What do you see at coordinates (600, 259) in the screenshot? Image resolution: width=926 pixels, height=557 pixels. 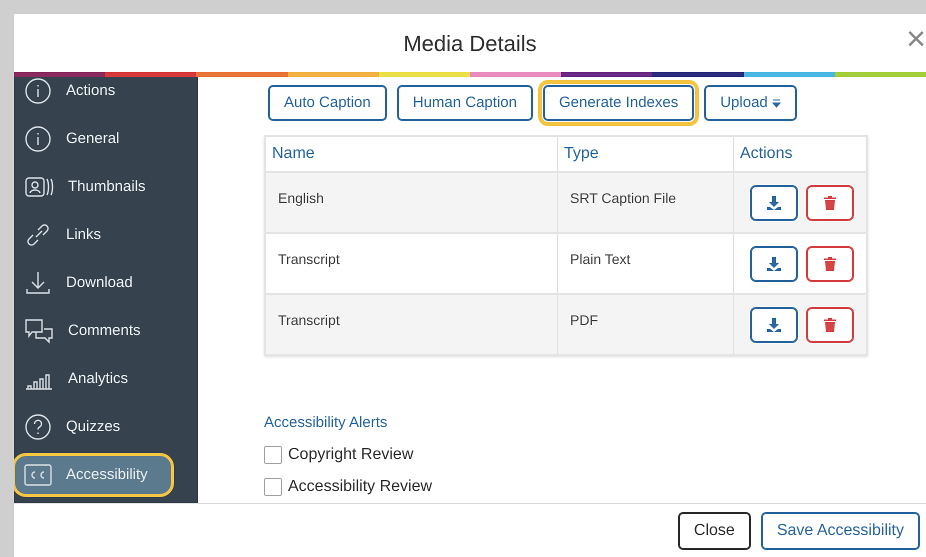 I see `table-cell: Plain Text` at bounding box center [600, 259].